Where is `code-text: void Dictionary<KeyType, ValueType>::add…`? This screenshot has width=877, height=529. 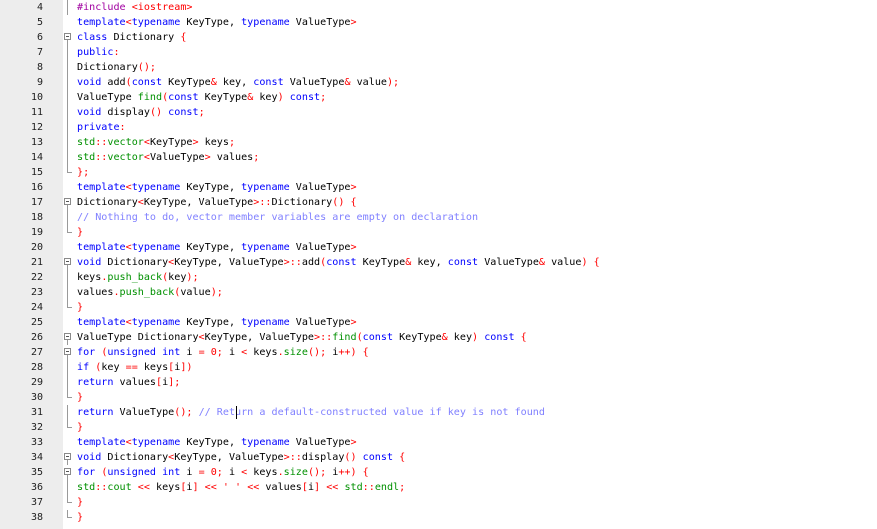 code-text: void Dictionary<KeyType, ValueType>::add… is located at coordinates (338, 262).